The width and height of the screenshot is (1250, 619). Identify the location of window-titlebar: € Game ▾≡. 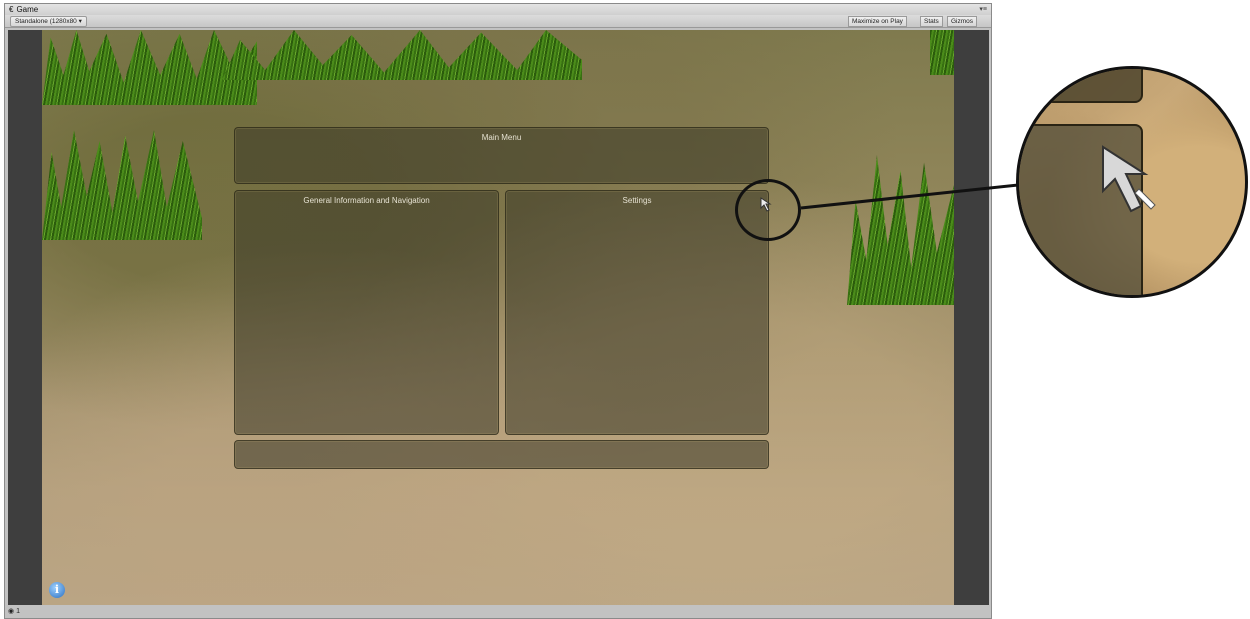
(498, 9).